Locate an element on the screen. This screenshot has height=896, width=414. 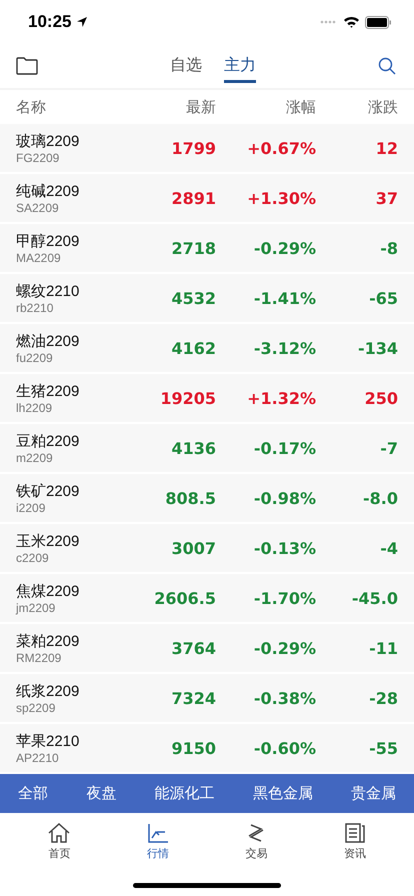
category-tab: 贵金属 is located at coordinates (373, 793).